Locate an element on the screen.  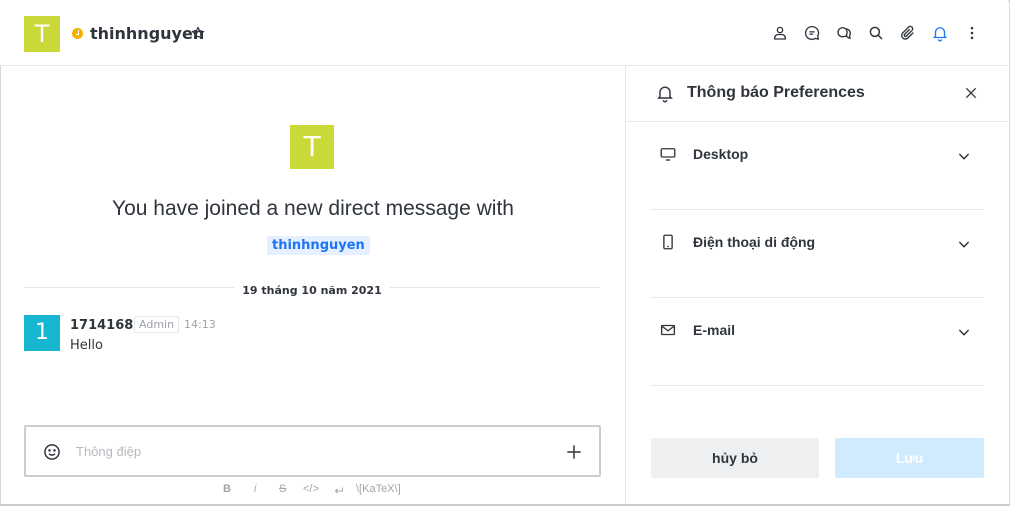
user-info-icon is located at coordinates (780, 33).